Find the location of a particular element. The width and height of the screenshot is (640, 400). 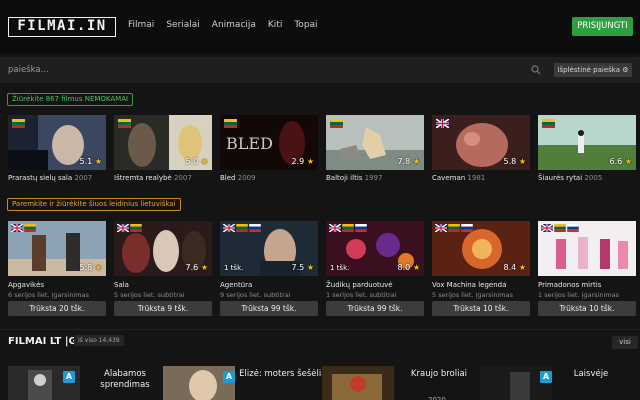

search-icon is located at coordinates (536, 70).